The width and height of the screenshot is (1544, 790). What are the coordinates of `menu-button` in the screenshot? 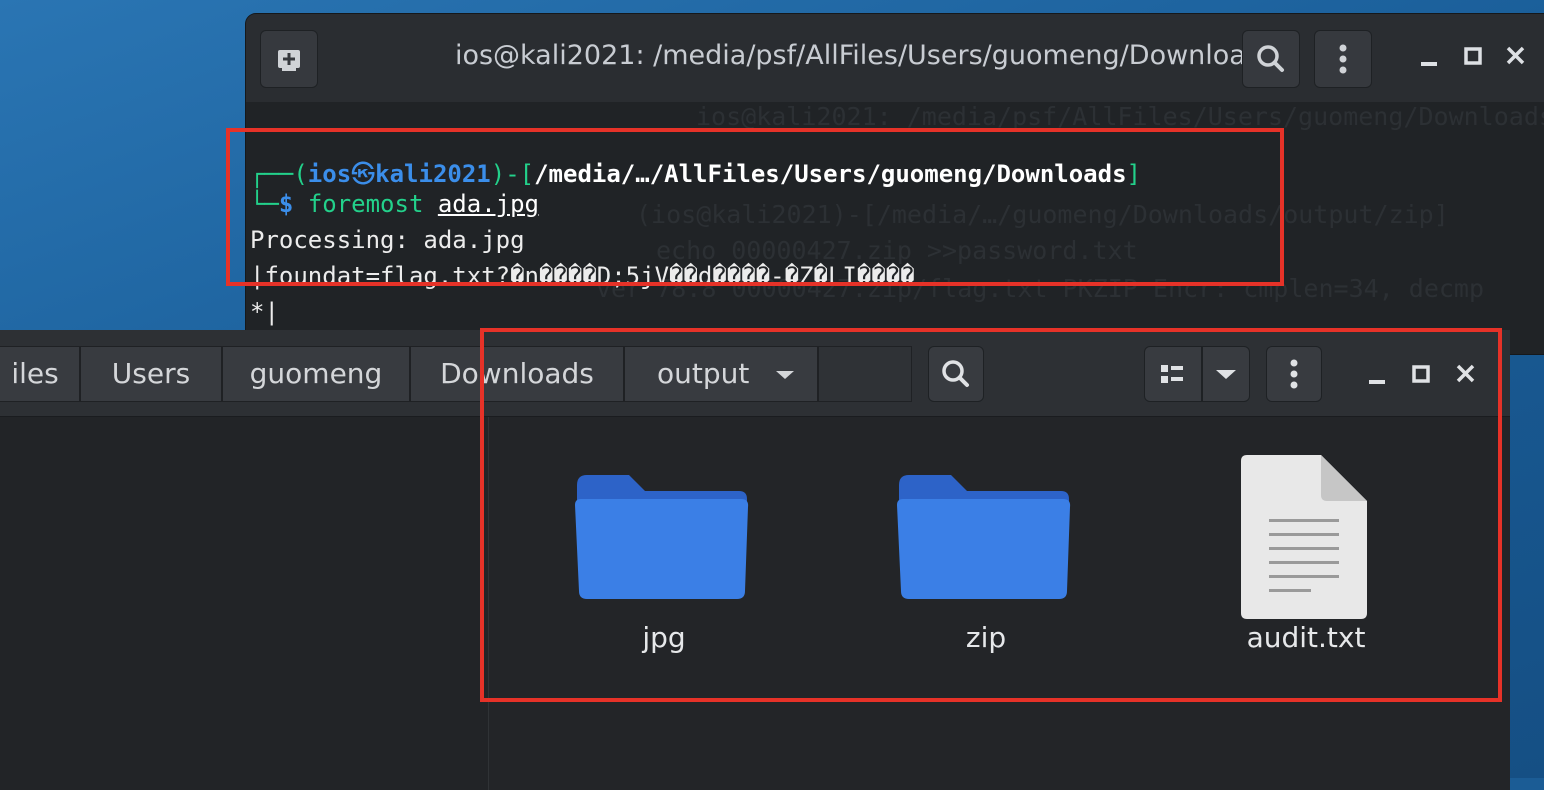 It's located at (1343, 59).